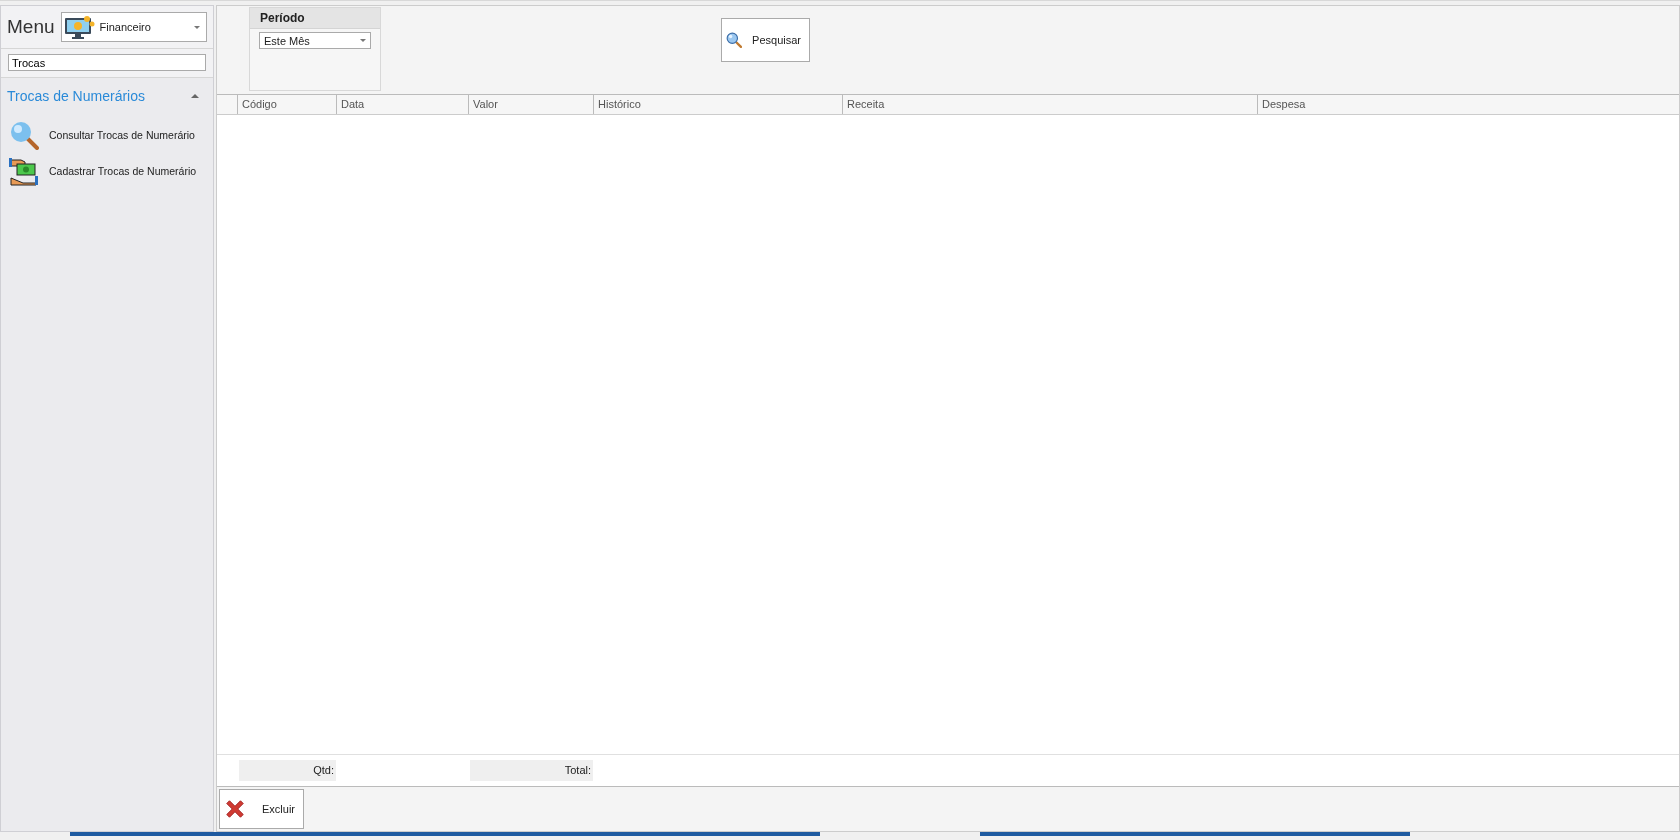  What do you see at coordinates (531, 770) in the screenshot?
I see `summary-label: Total:` at bounding box center [531, 770].